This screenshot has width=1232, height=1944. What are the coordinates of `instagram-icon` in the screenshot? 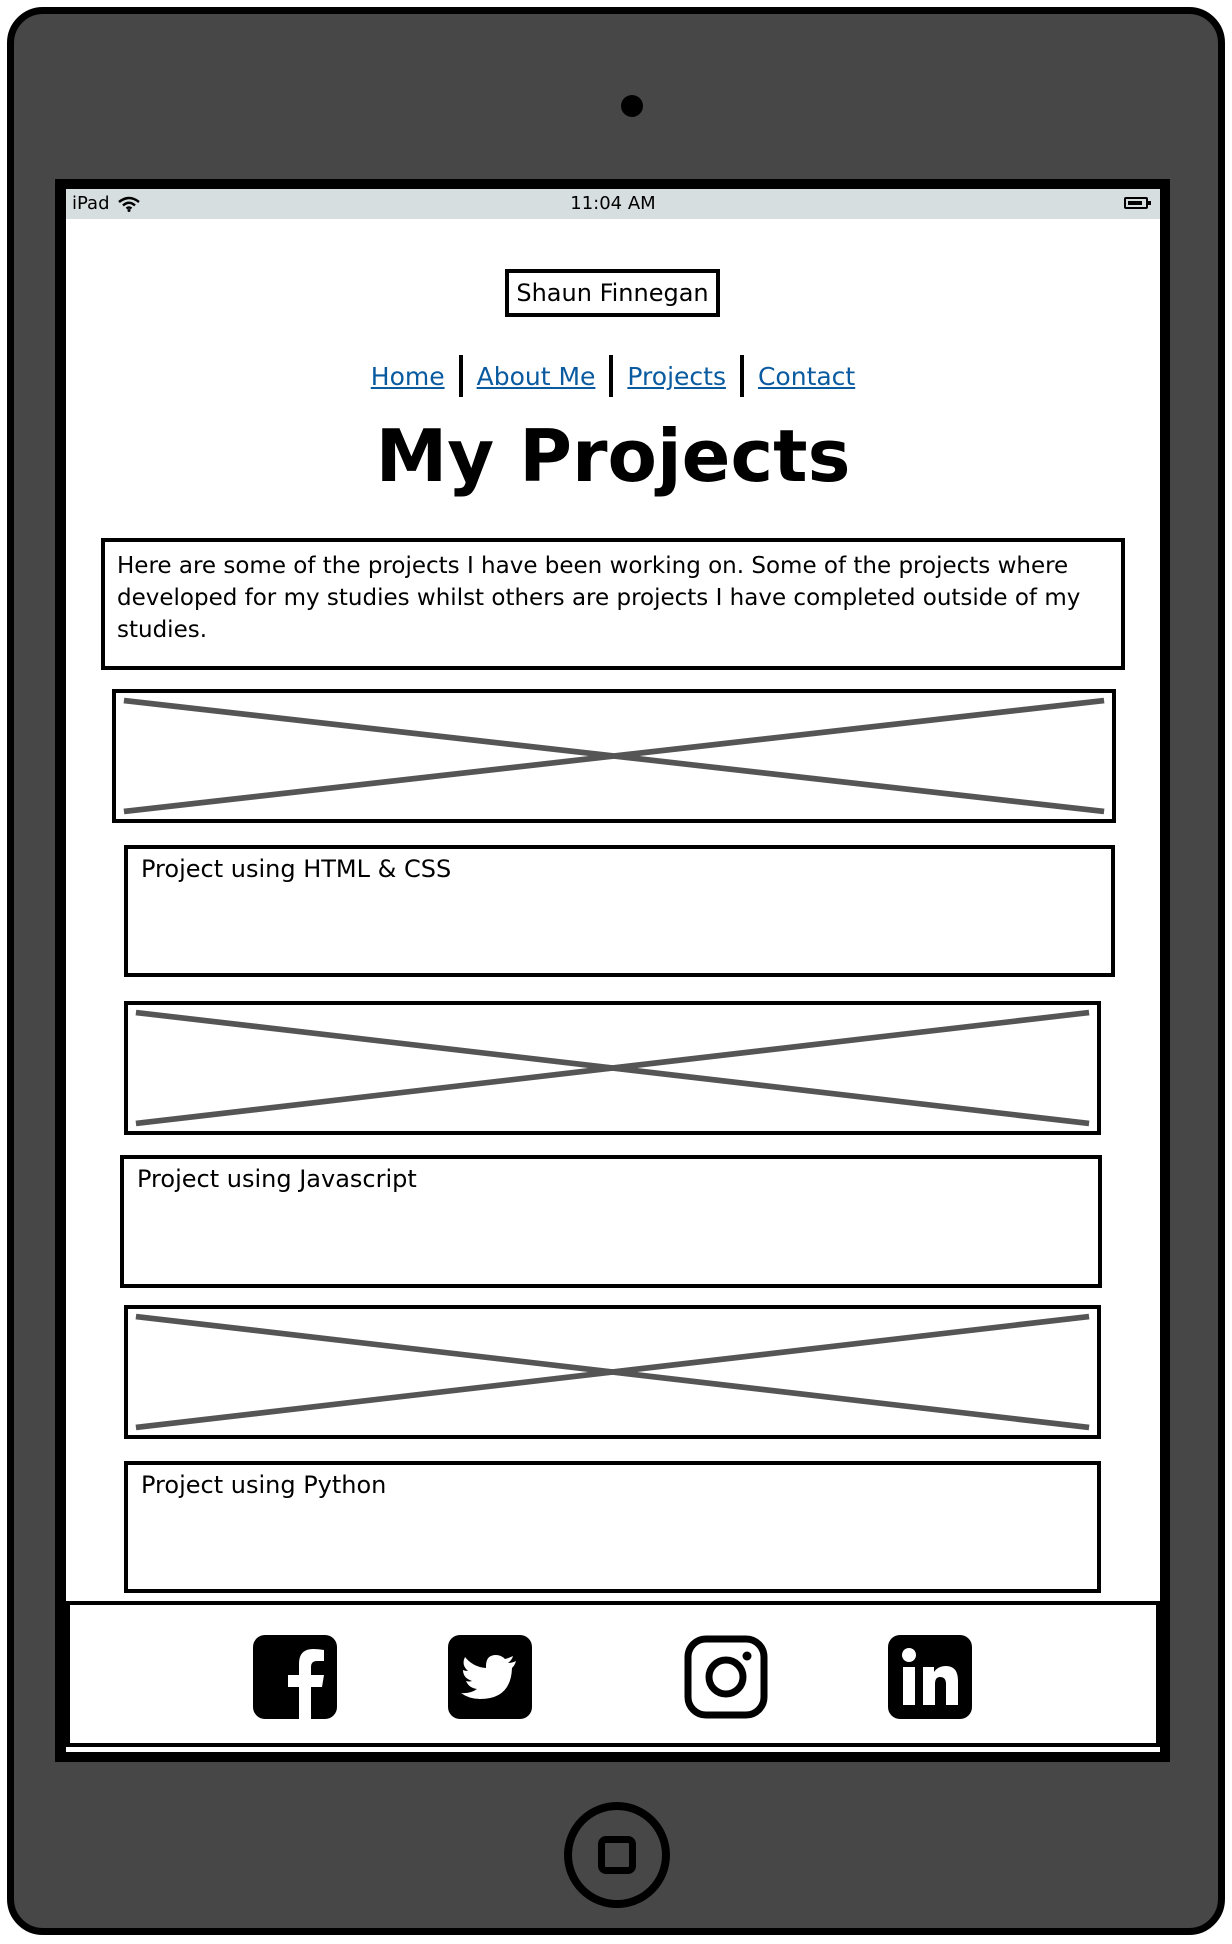 It's located at (726, 1677).